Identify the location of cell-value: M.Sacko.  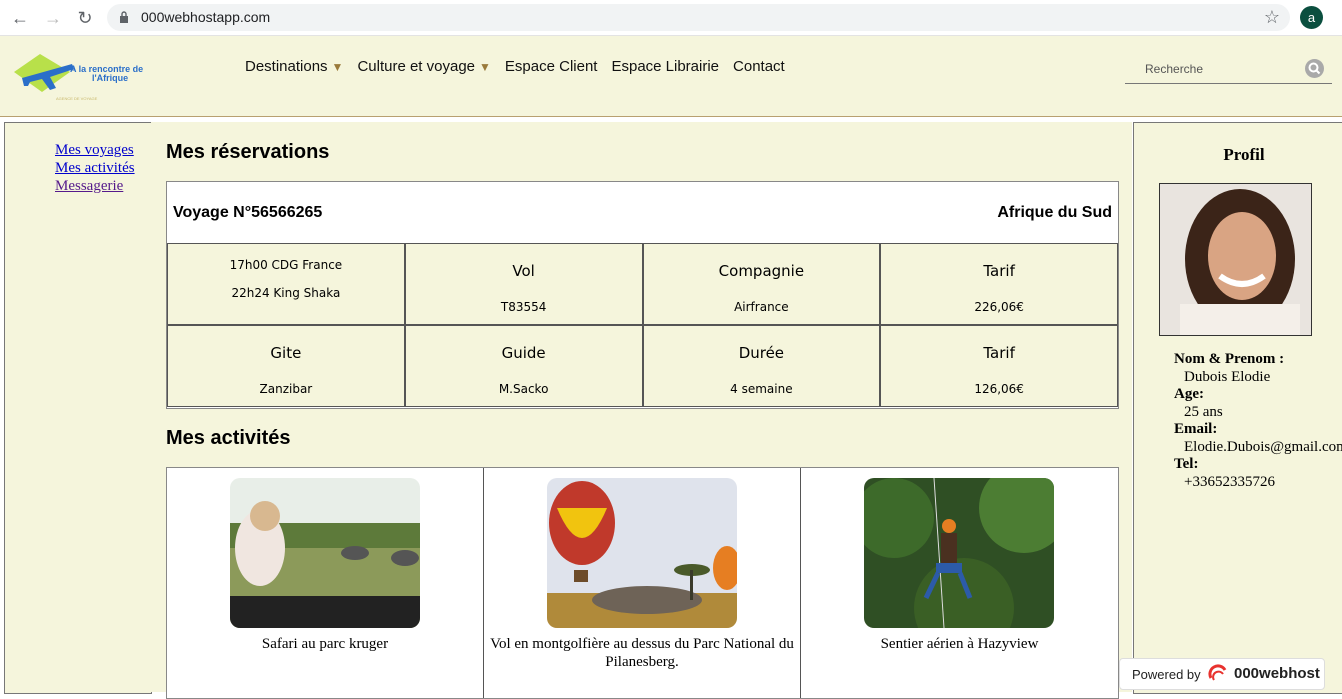
(523, 389).